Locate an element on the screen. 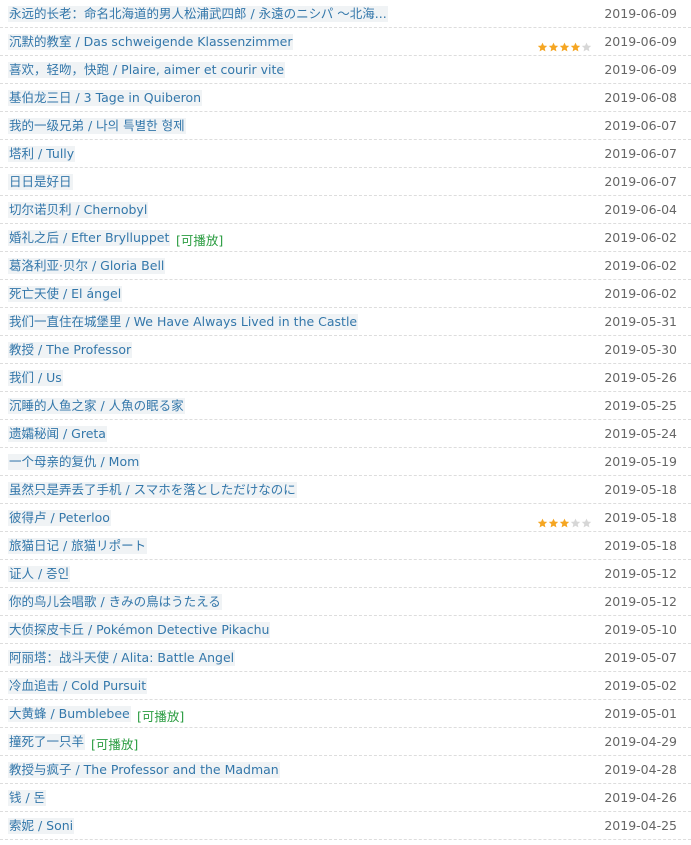  movie-title-link: 教授 / The Professor is located at coordinates (70, 350).